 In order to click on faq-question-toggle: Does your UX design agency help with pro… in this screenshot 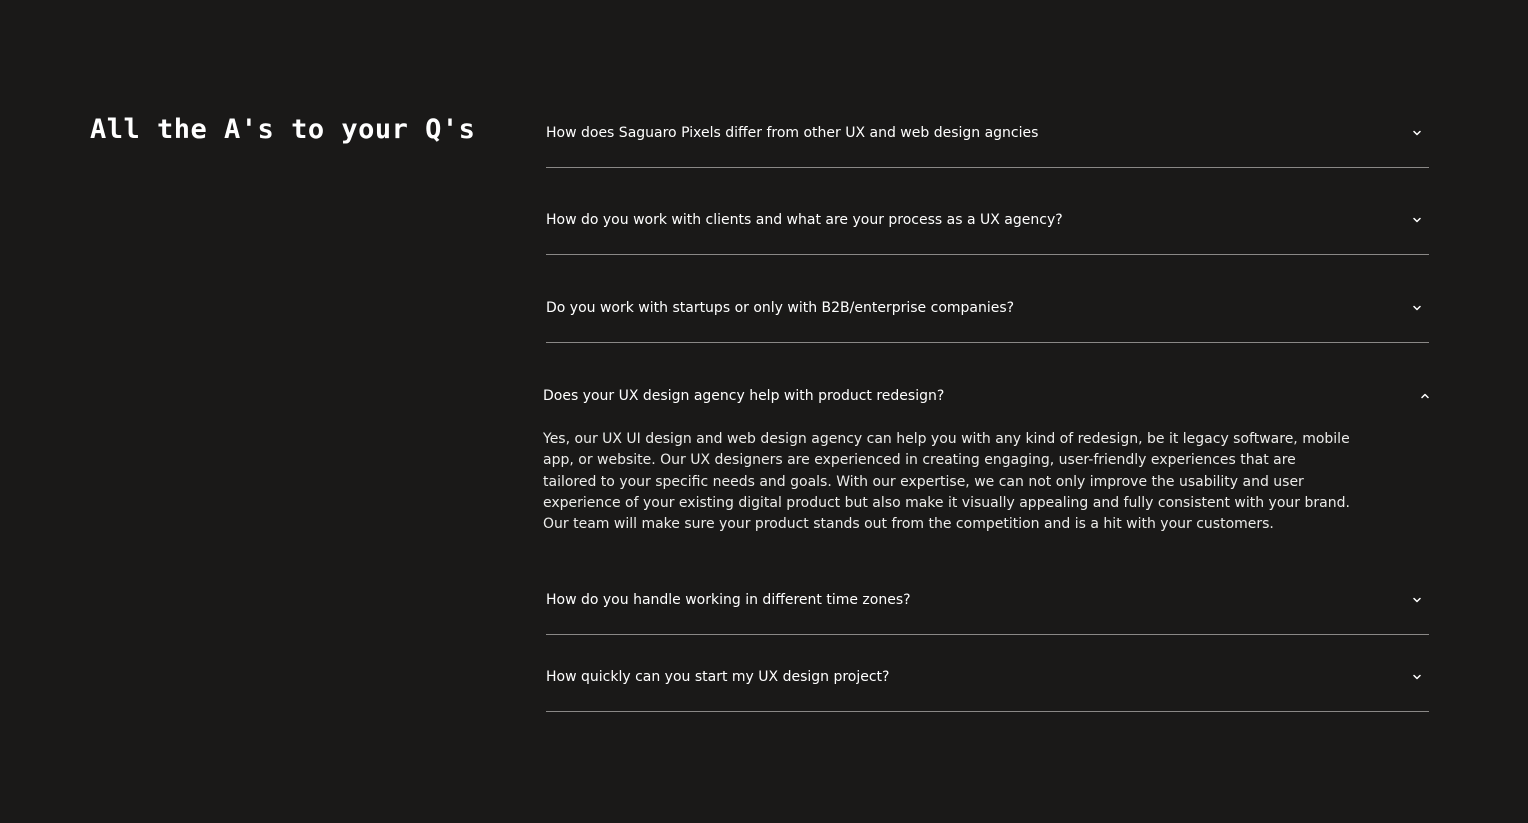, I will do `click(986, 396)`.